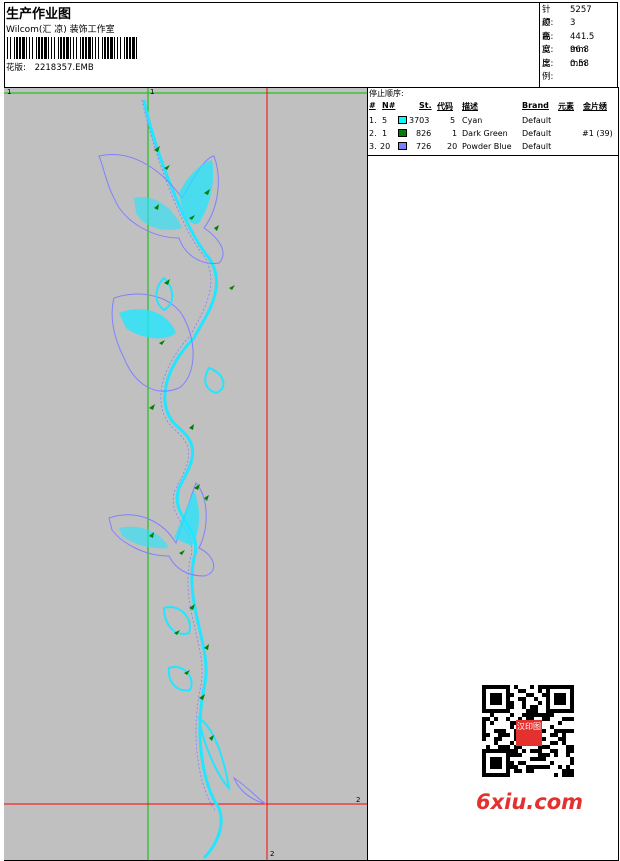 This screenshot has width=620, height=861. Describe the element at coordinates (530, 802) in the screenshot. I see `watermark-logo: 6xiu.com` at that location.